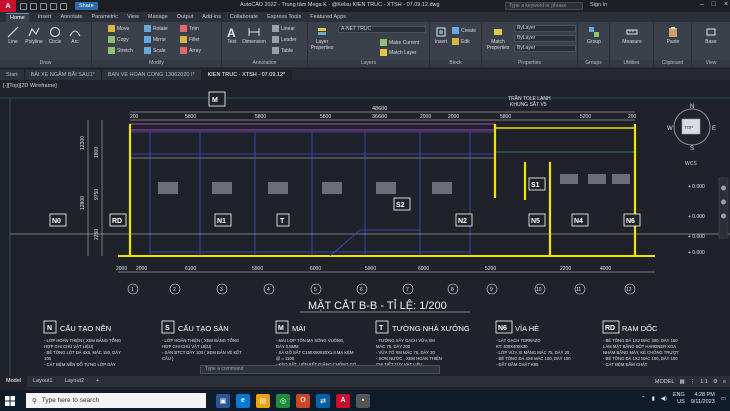 The width and height of the screenshot is (730, 411). What do you see at coordinates (118, 39) in the screenshot?
I see `copy-button: Copy` at bounding box center [118, 39].